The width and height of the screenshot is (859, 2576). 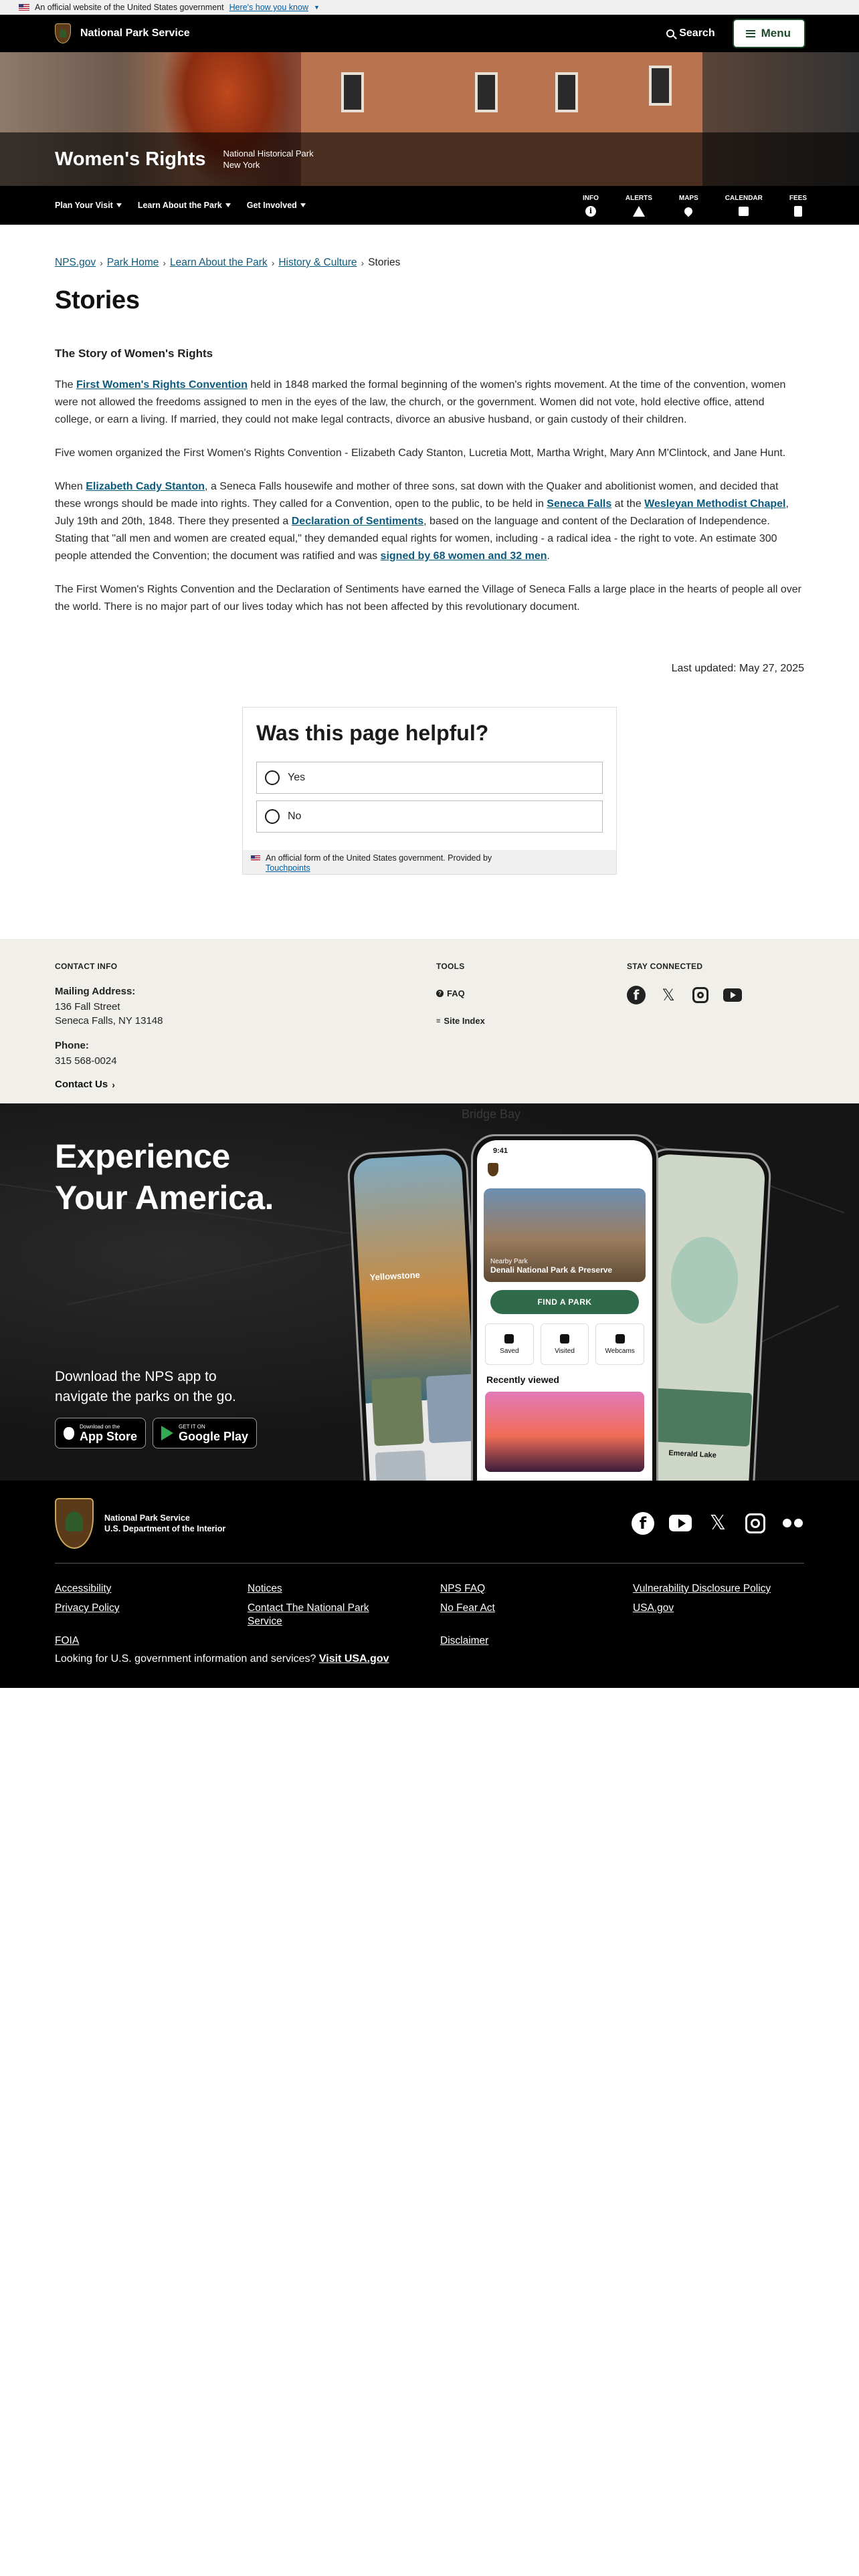 I want to click on last-updated: Last updated: May 27, 2025, so click(x=737, y=669).